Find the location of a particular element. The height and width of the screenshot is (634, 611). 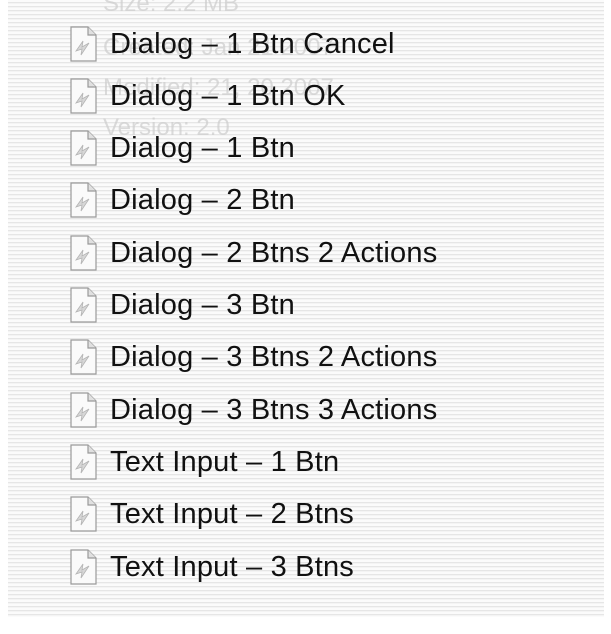

file-item: Dialog – 1 Btn is located at coordinates (181, 148).